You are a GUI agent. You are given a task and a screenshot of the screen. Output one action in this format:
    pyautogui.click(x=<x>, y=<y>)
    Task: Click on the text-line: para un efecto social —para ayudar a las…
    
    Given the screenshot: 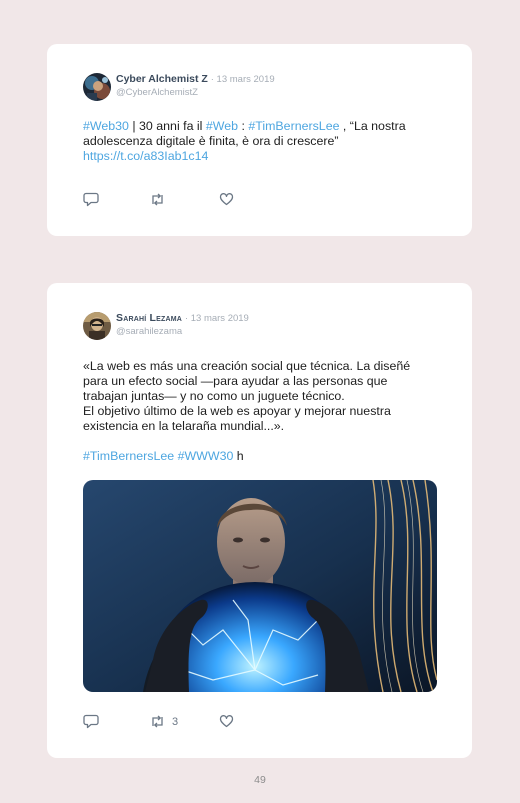 What is the action you would take?
    pyautogui.click(x=235, y=381)
    